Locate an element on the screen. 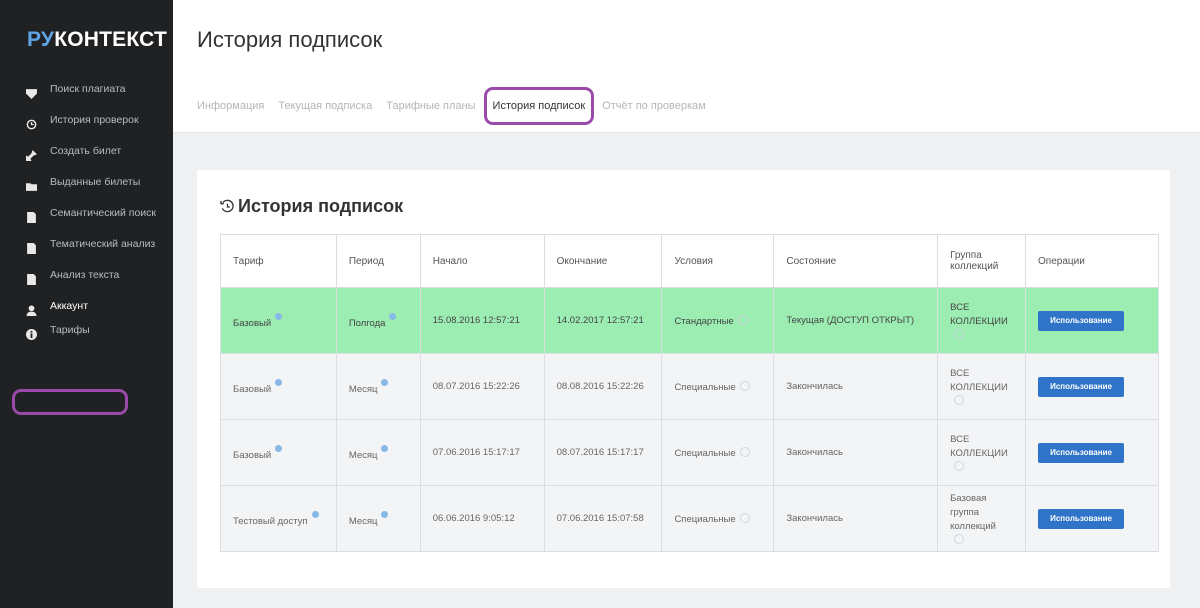  sidebar-item-check-history: История проверок is located at coordinates (86, 126).